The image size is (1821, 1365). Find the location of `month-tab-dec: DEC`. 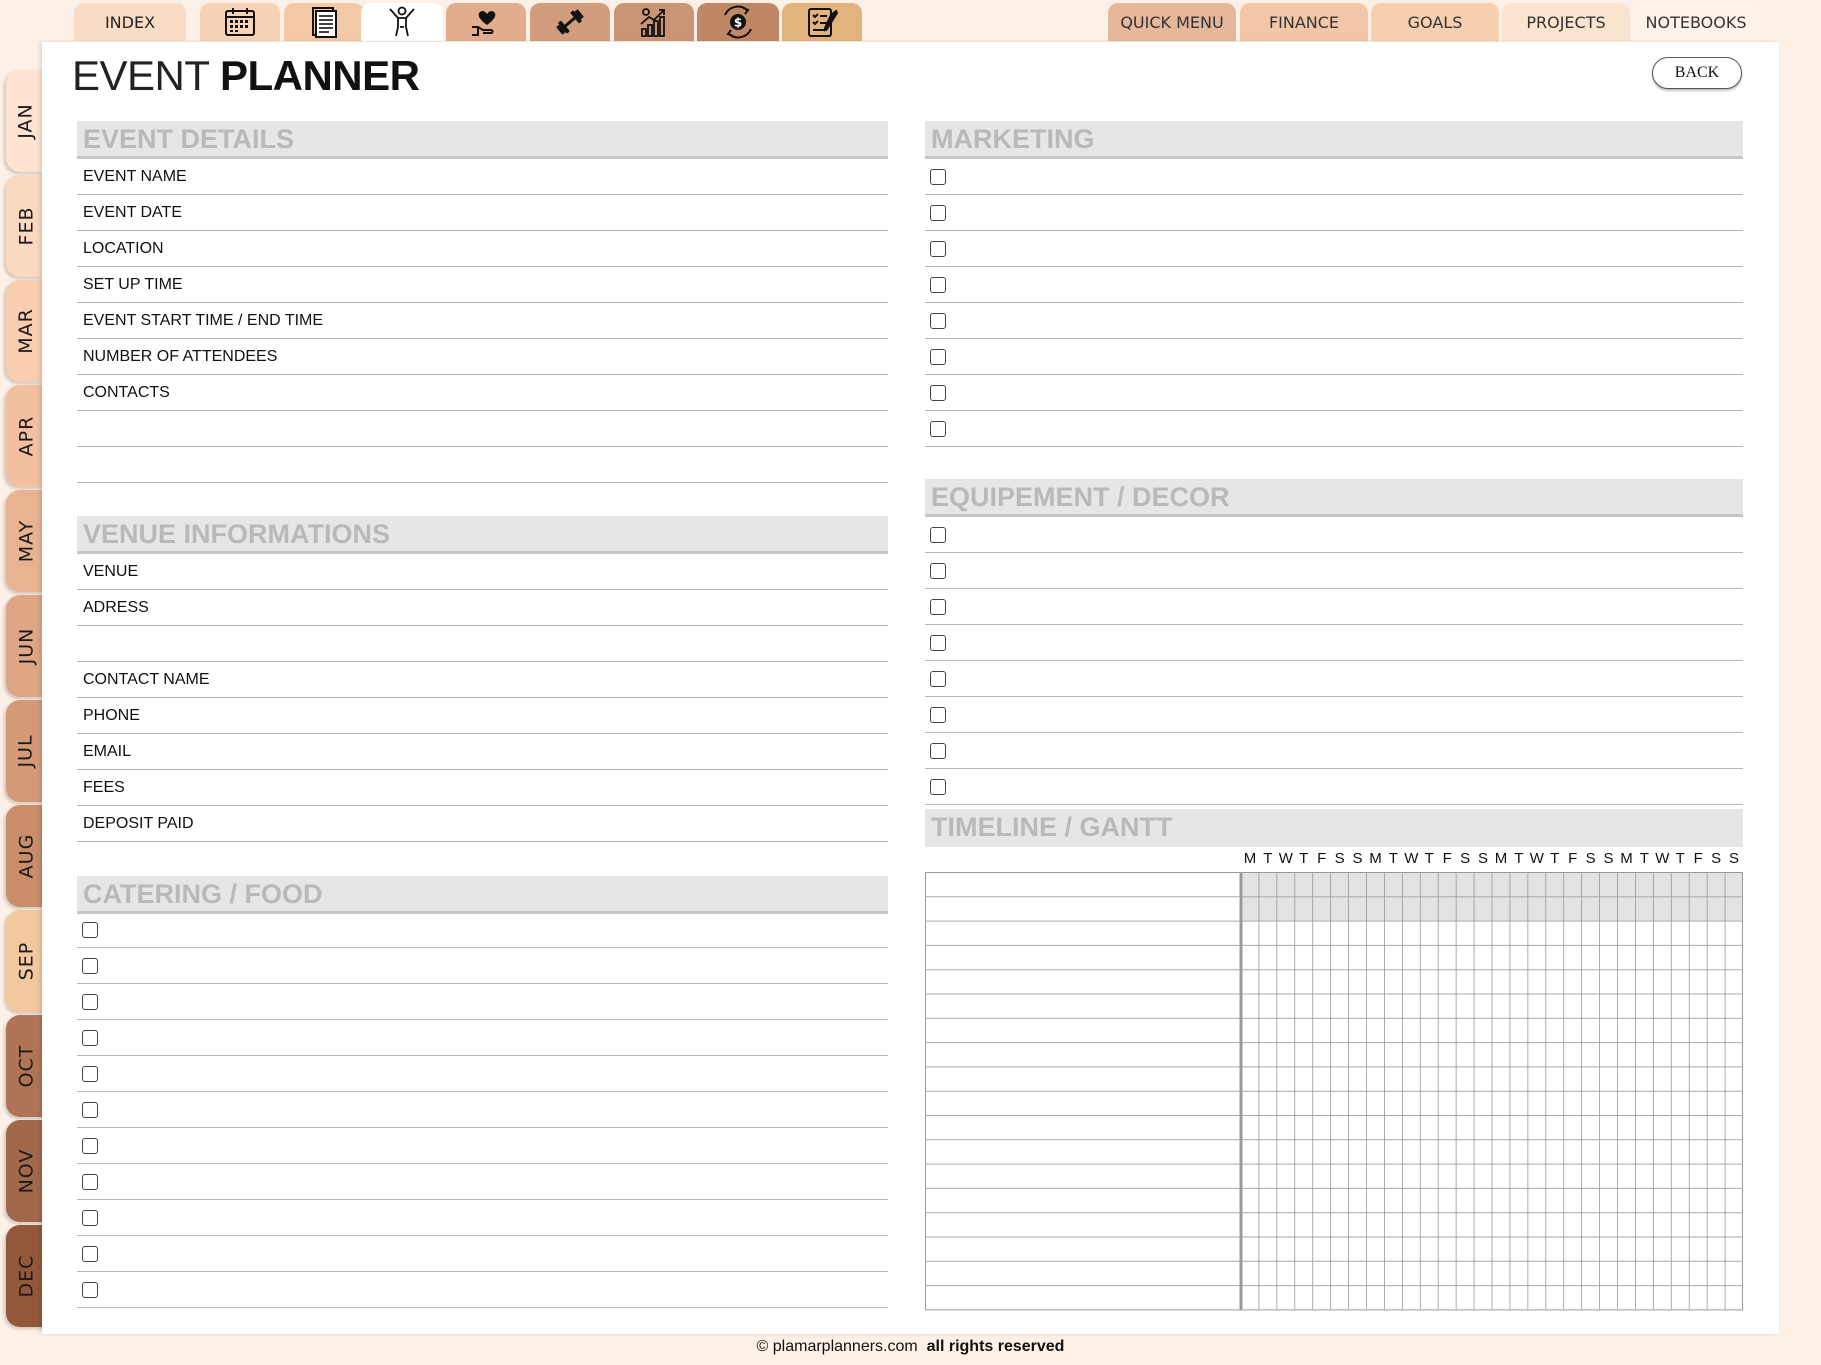

month-tab-dec: DEC is located at coordinates (26, 1276).